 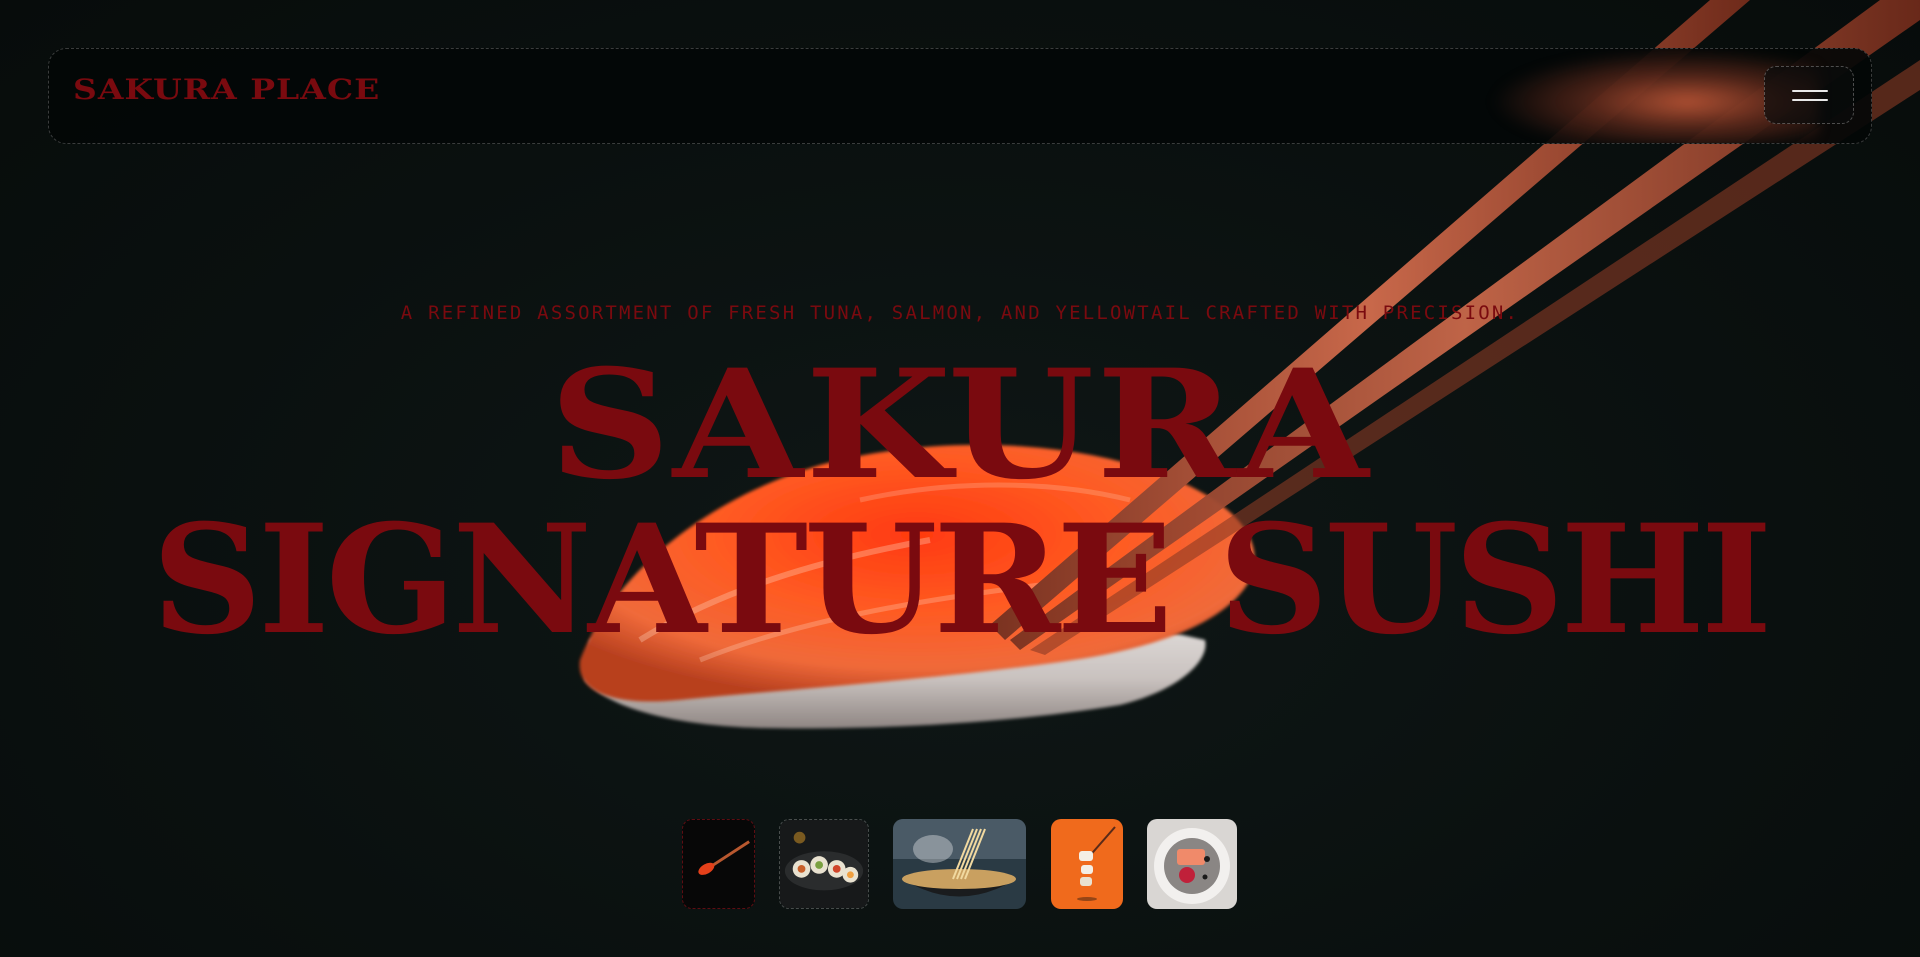 I want to click on thumbnail-sushi-stack, so click(x=1087, y=864).